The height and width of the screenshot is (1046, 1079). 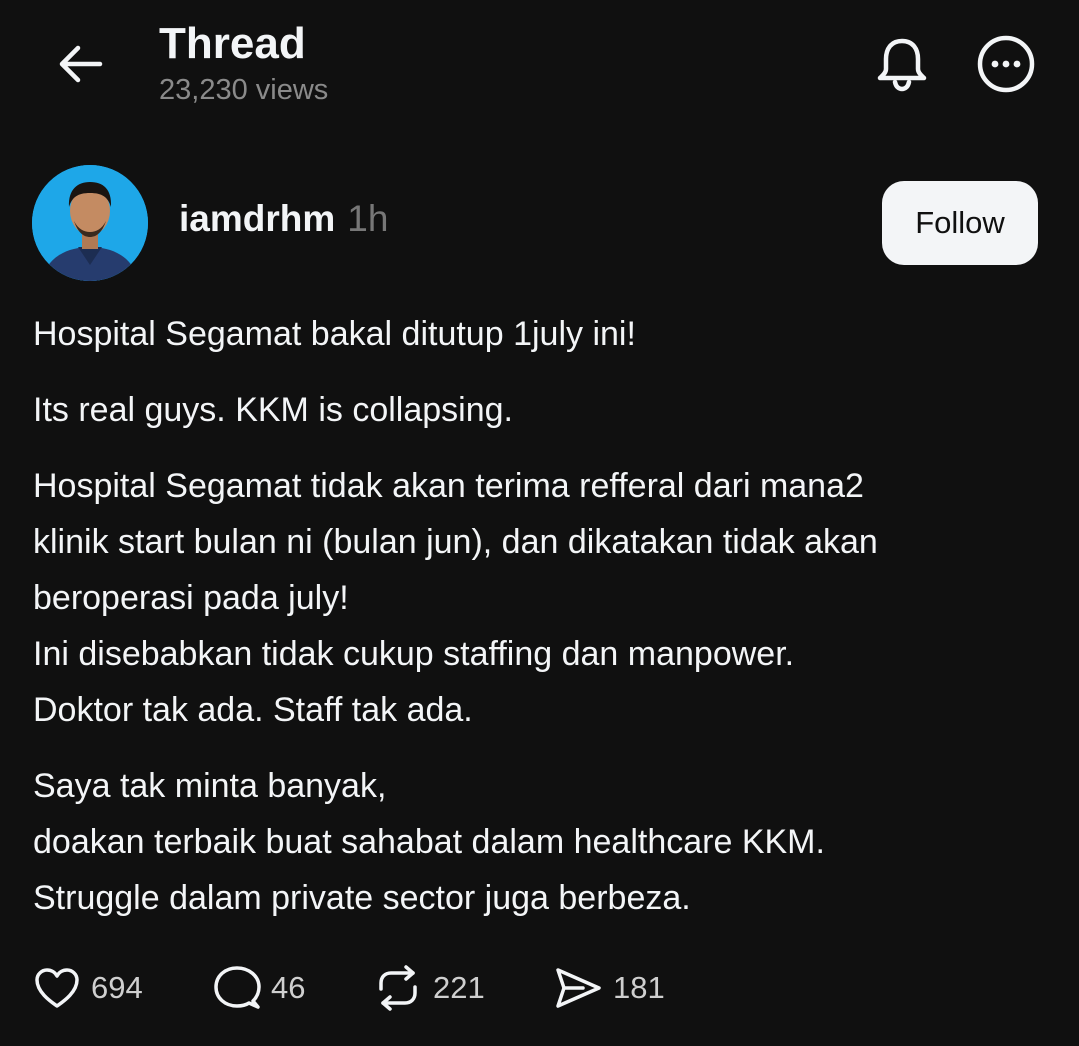 I want to click on action-bar: 694 46 221 181, so click(x=373, y=988).